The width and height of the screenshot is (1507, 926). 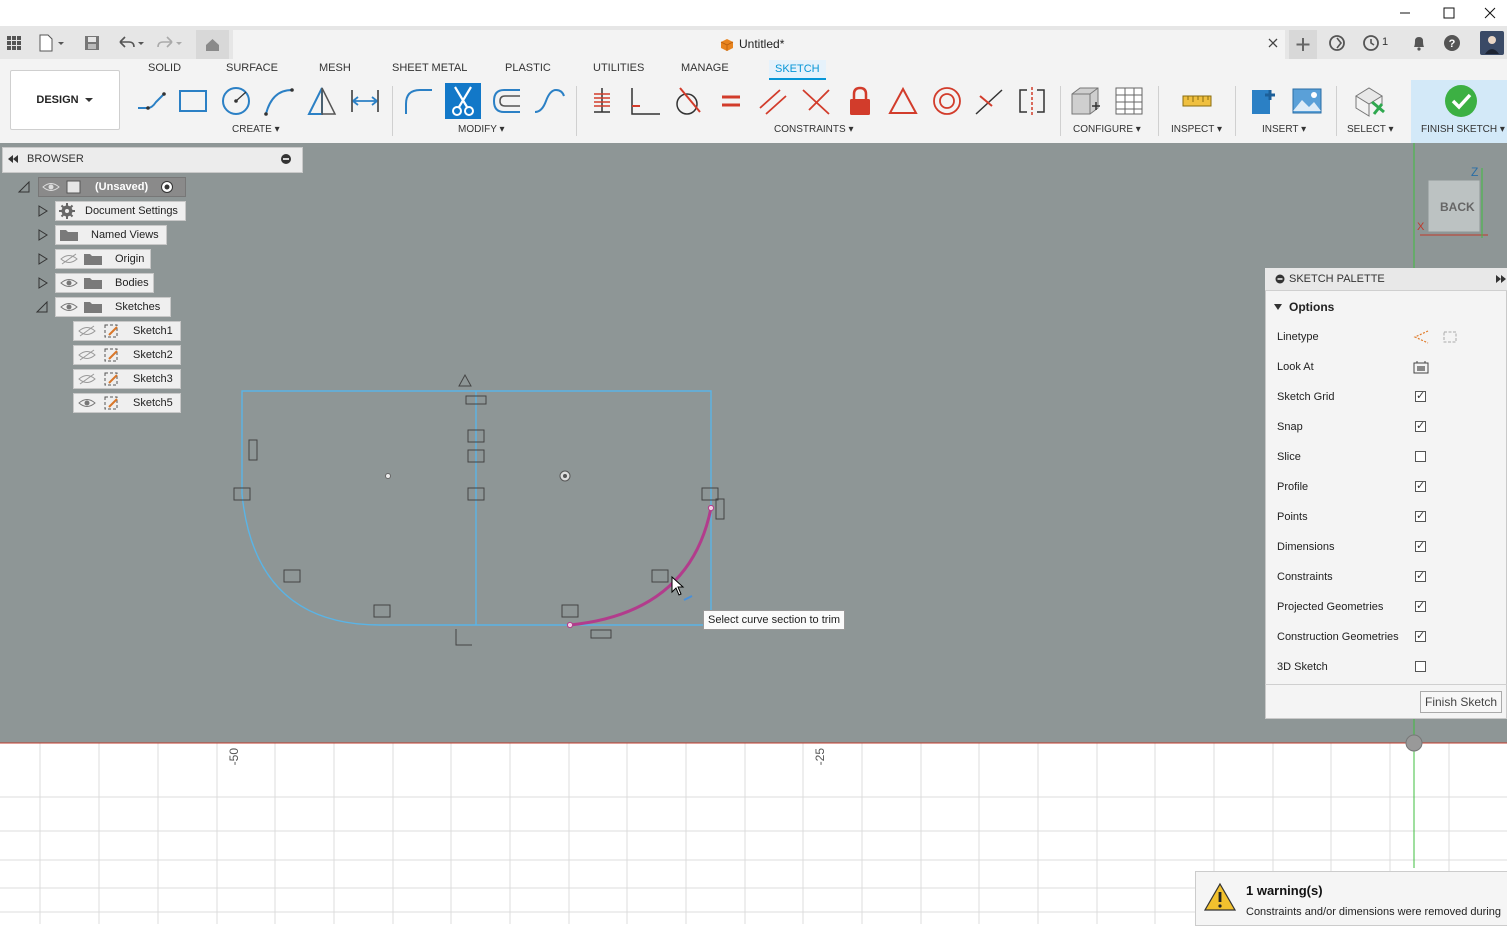 What do you see at coordinates (256, 129) in the screenshot?
I see `create-group-label: CREATE ▾` at bounding box center [256, 129].